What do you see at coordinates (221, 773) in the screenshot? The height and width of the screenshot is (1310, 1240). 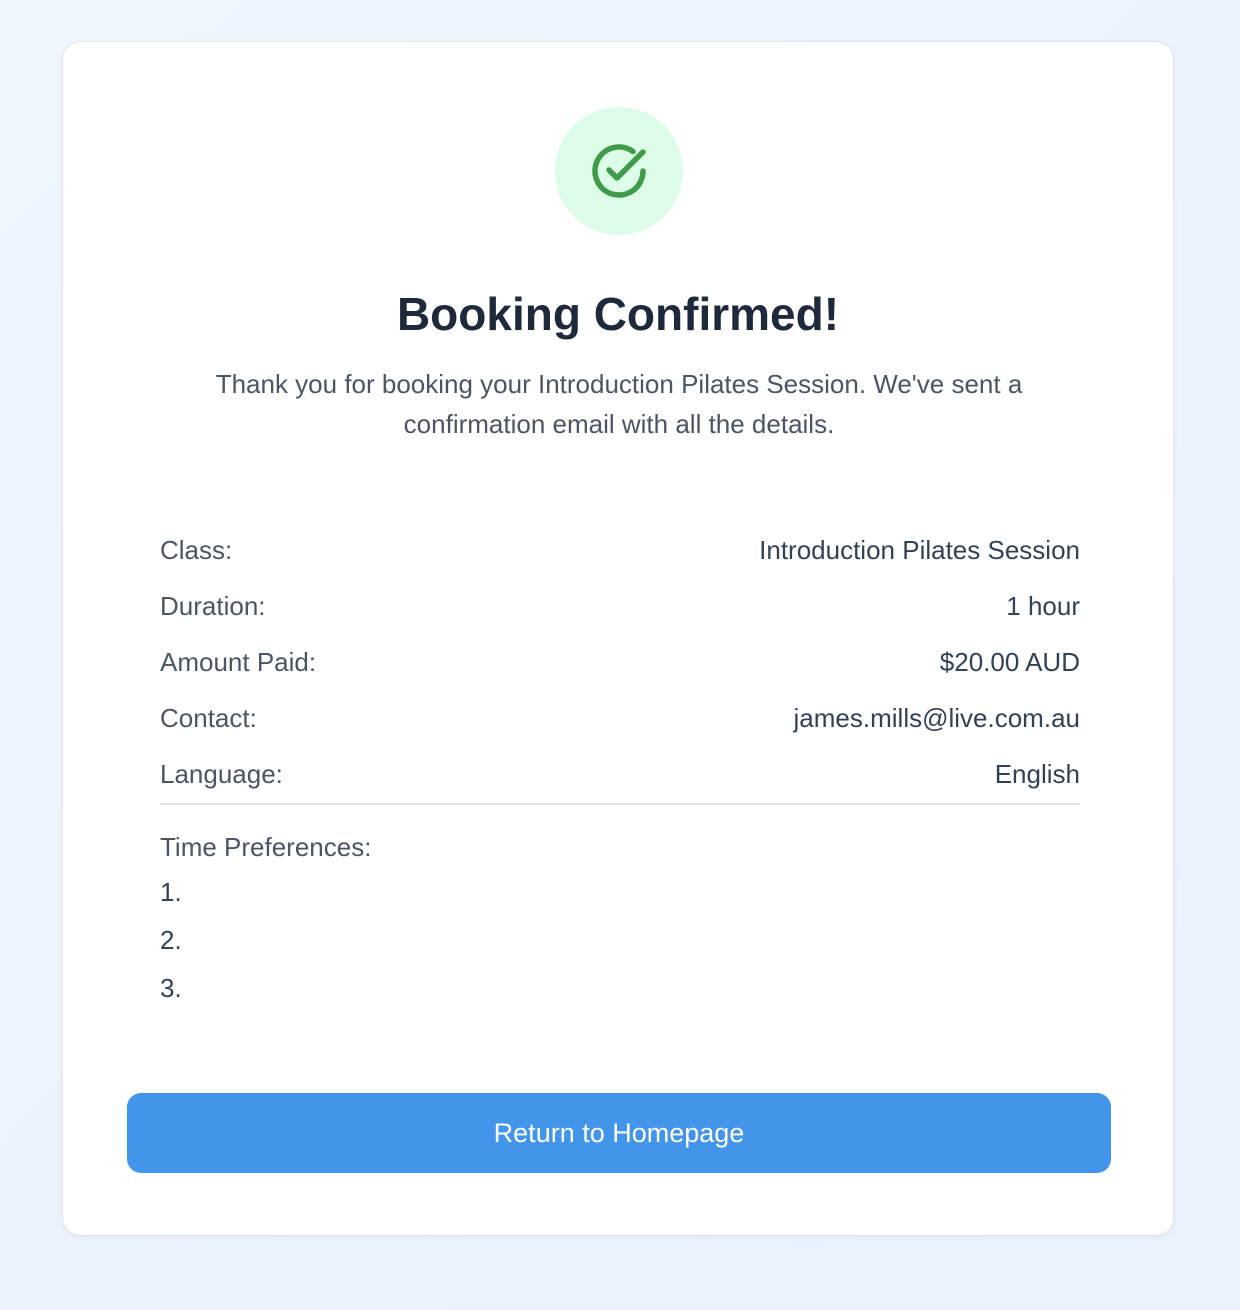 I see `detail-label: Language:` at bounding box center [221, 773].